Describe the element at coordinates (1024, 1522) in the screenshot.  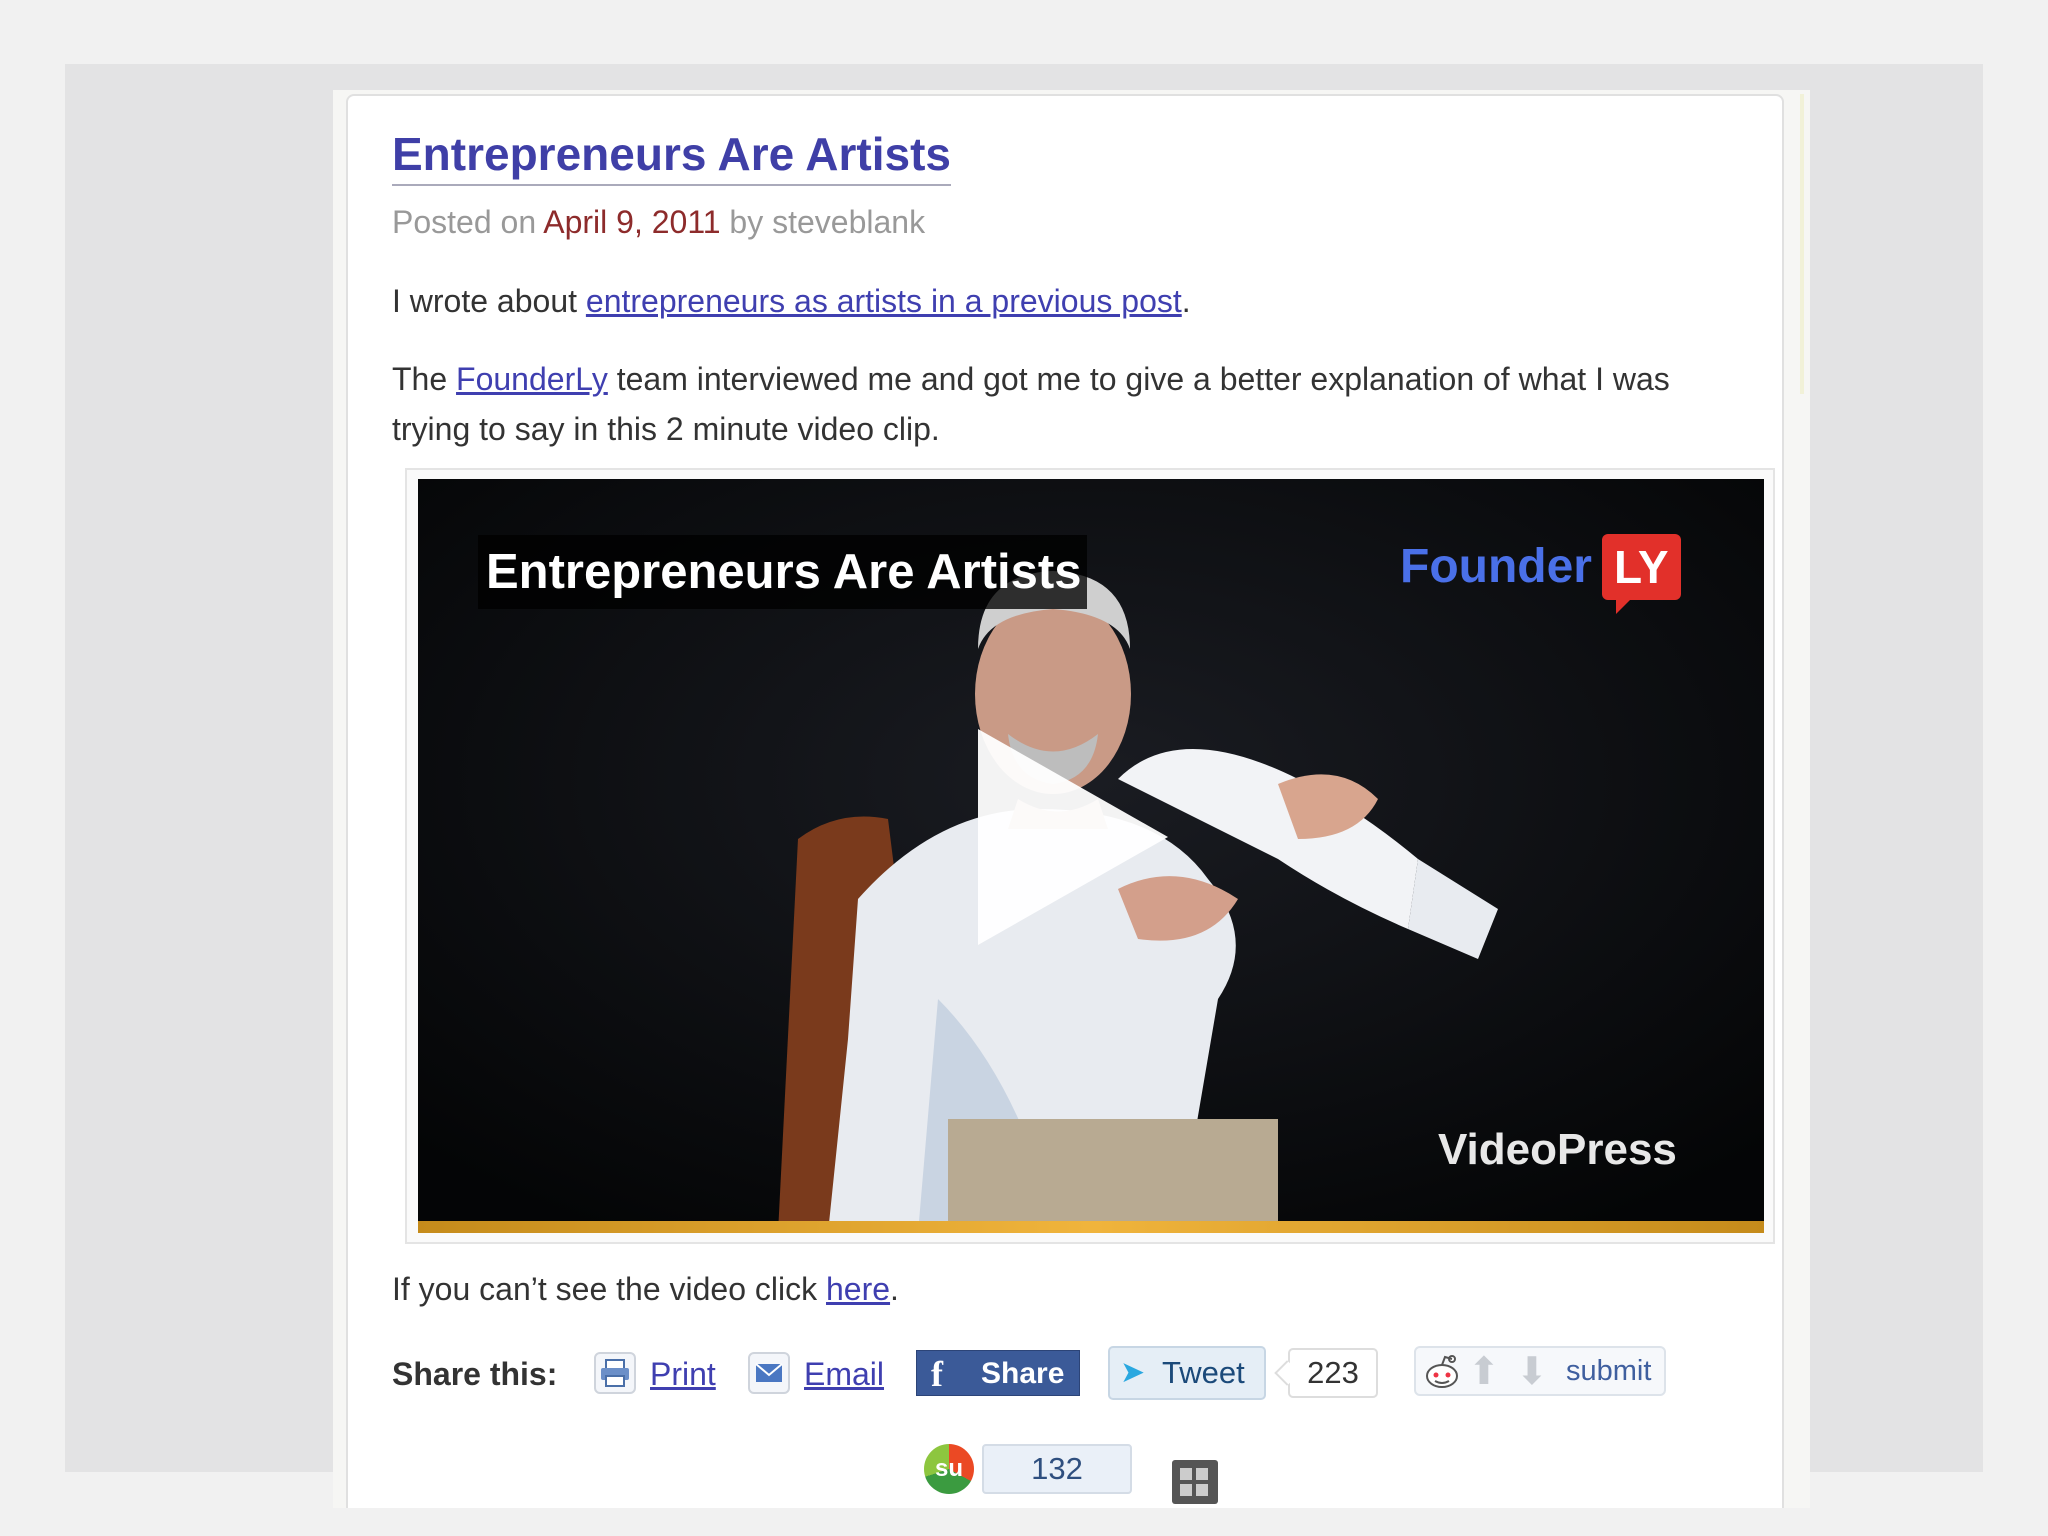
I see `bottom-strip` at that location.